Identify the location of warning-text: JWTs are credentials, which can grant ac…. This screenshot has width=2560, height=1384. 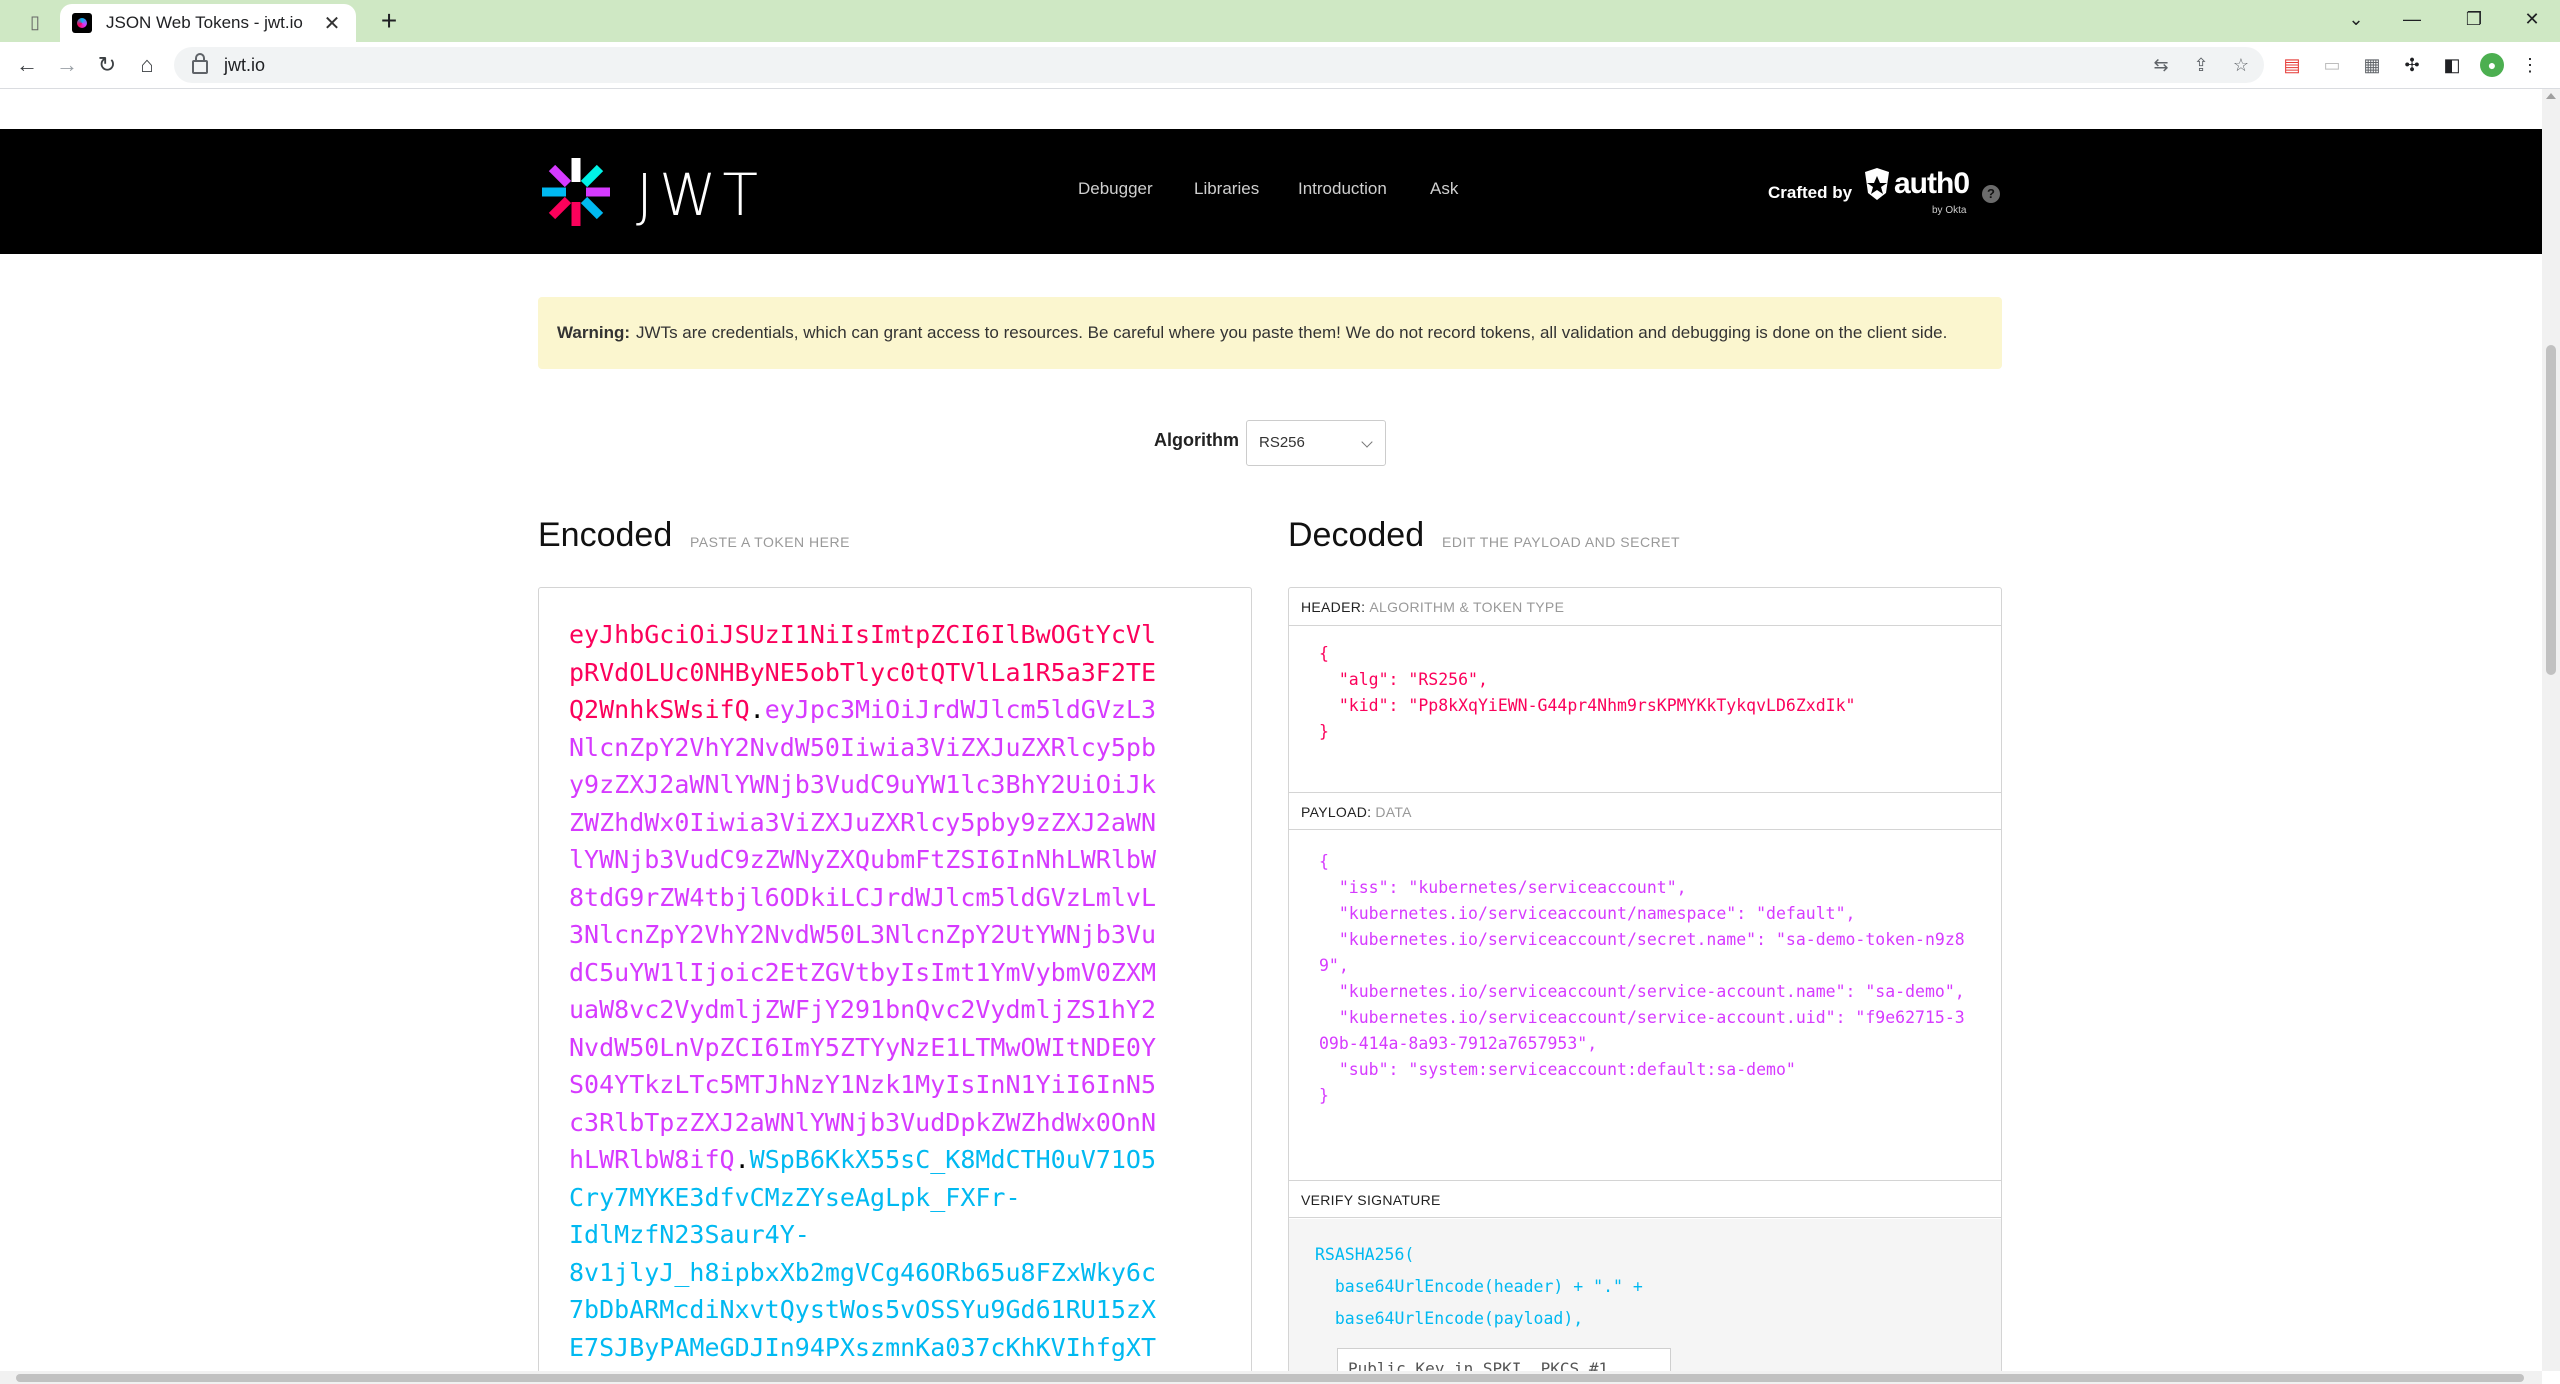
(1292, 332).